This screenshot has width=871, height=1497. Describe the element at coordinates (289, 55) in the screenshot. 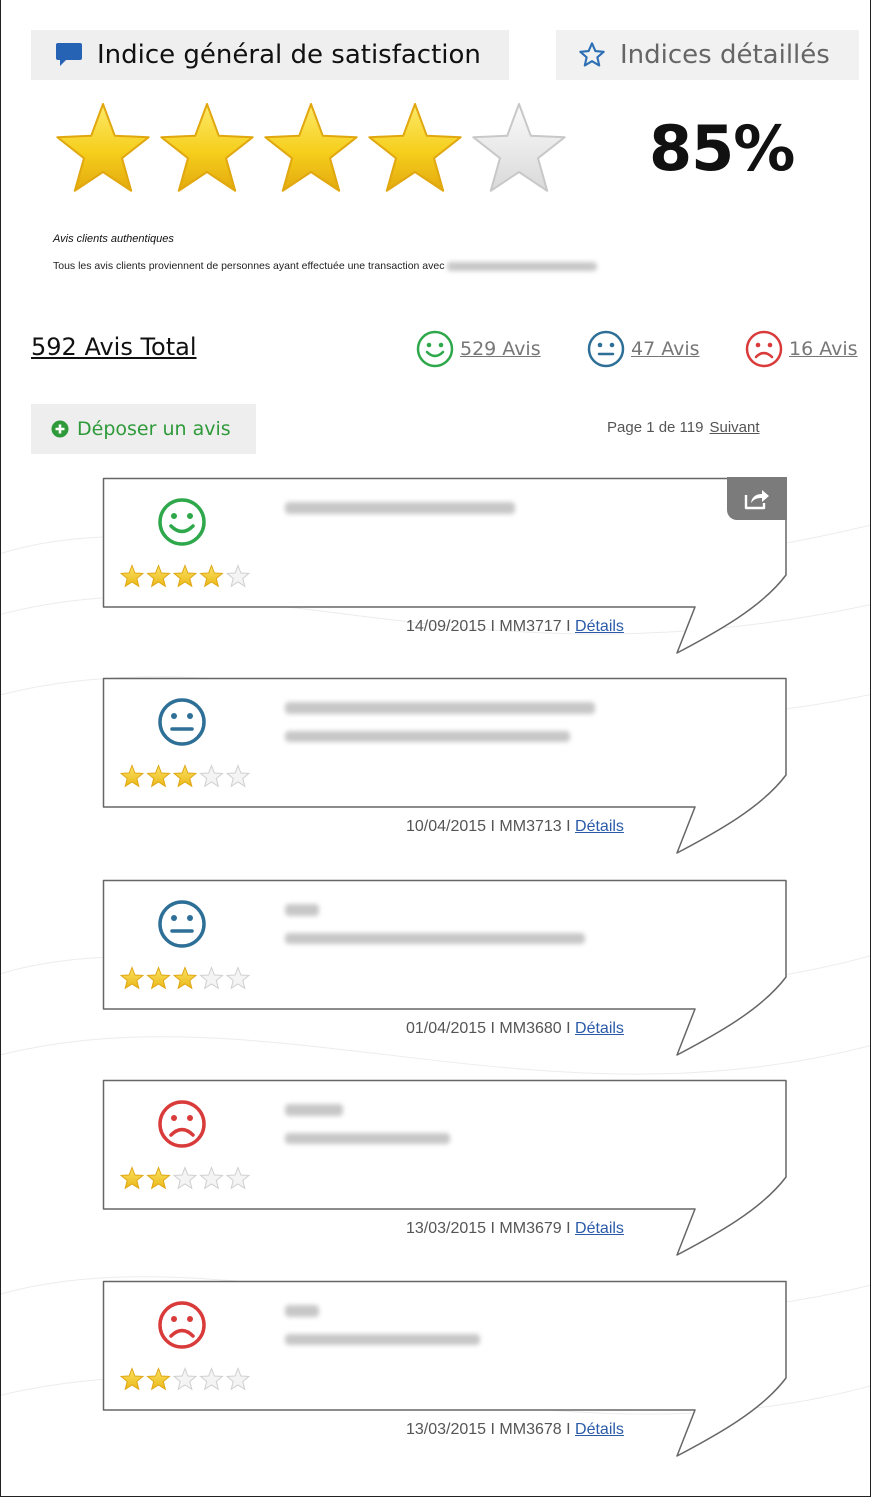

I see `tab-general-label: Indice général de satisfaction` at that location.